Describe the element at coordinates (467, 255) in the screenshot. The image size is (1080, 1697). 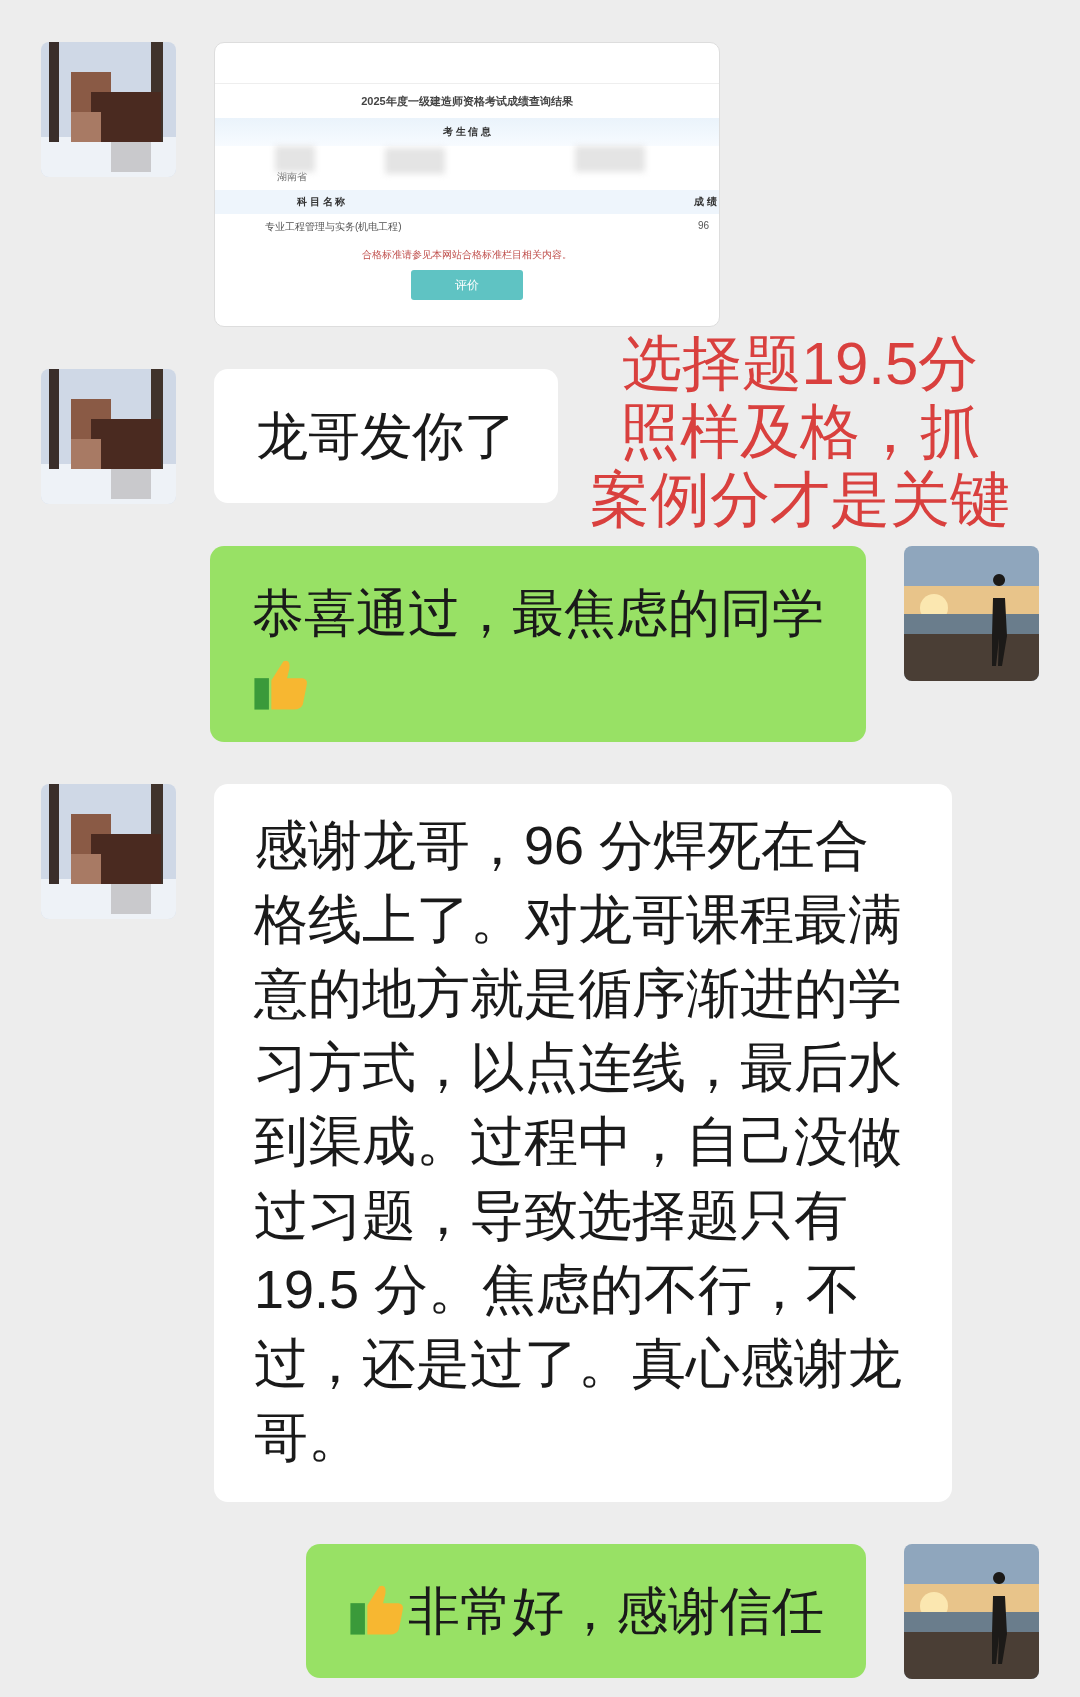
I see `notice-text: 合格标准请参见本网站合格标准栏目相关内容。` at that location.